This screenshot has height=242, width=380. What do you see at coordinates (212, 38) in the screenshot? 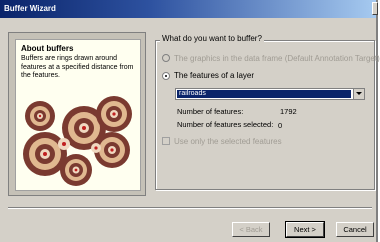
I see `buffer-target-question: What do you want to buffer?` at bounding box center [212, 38].